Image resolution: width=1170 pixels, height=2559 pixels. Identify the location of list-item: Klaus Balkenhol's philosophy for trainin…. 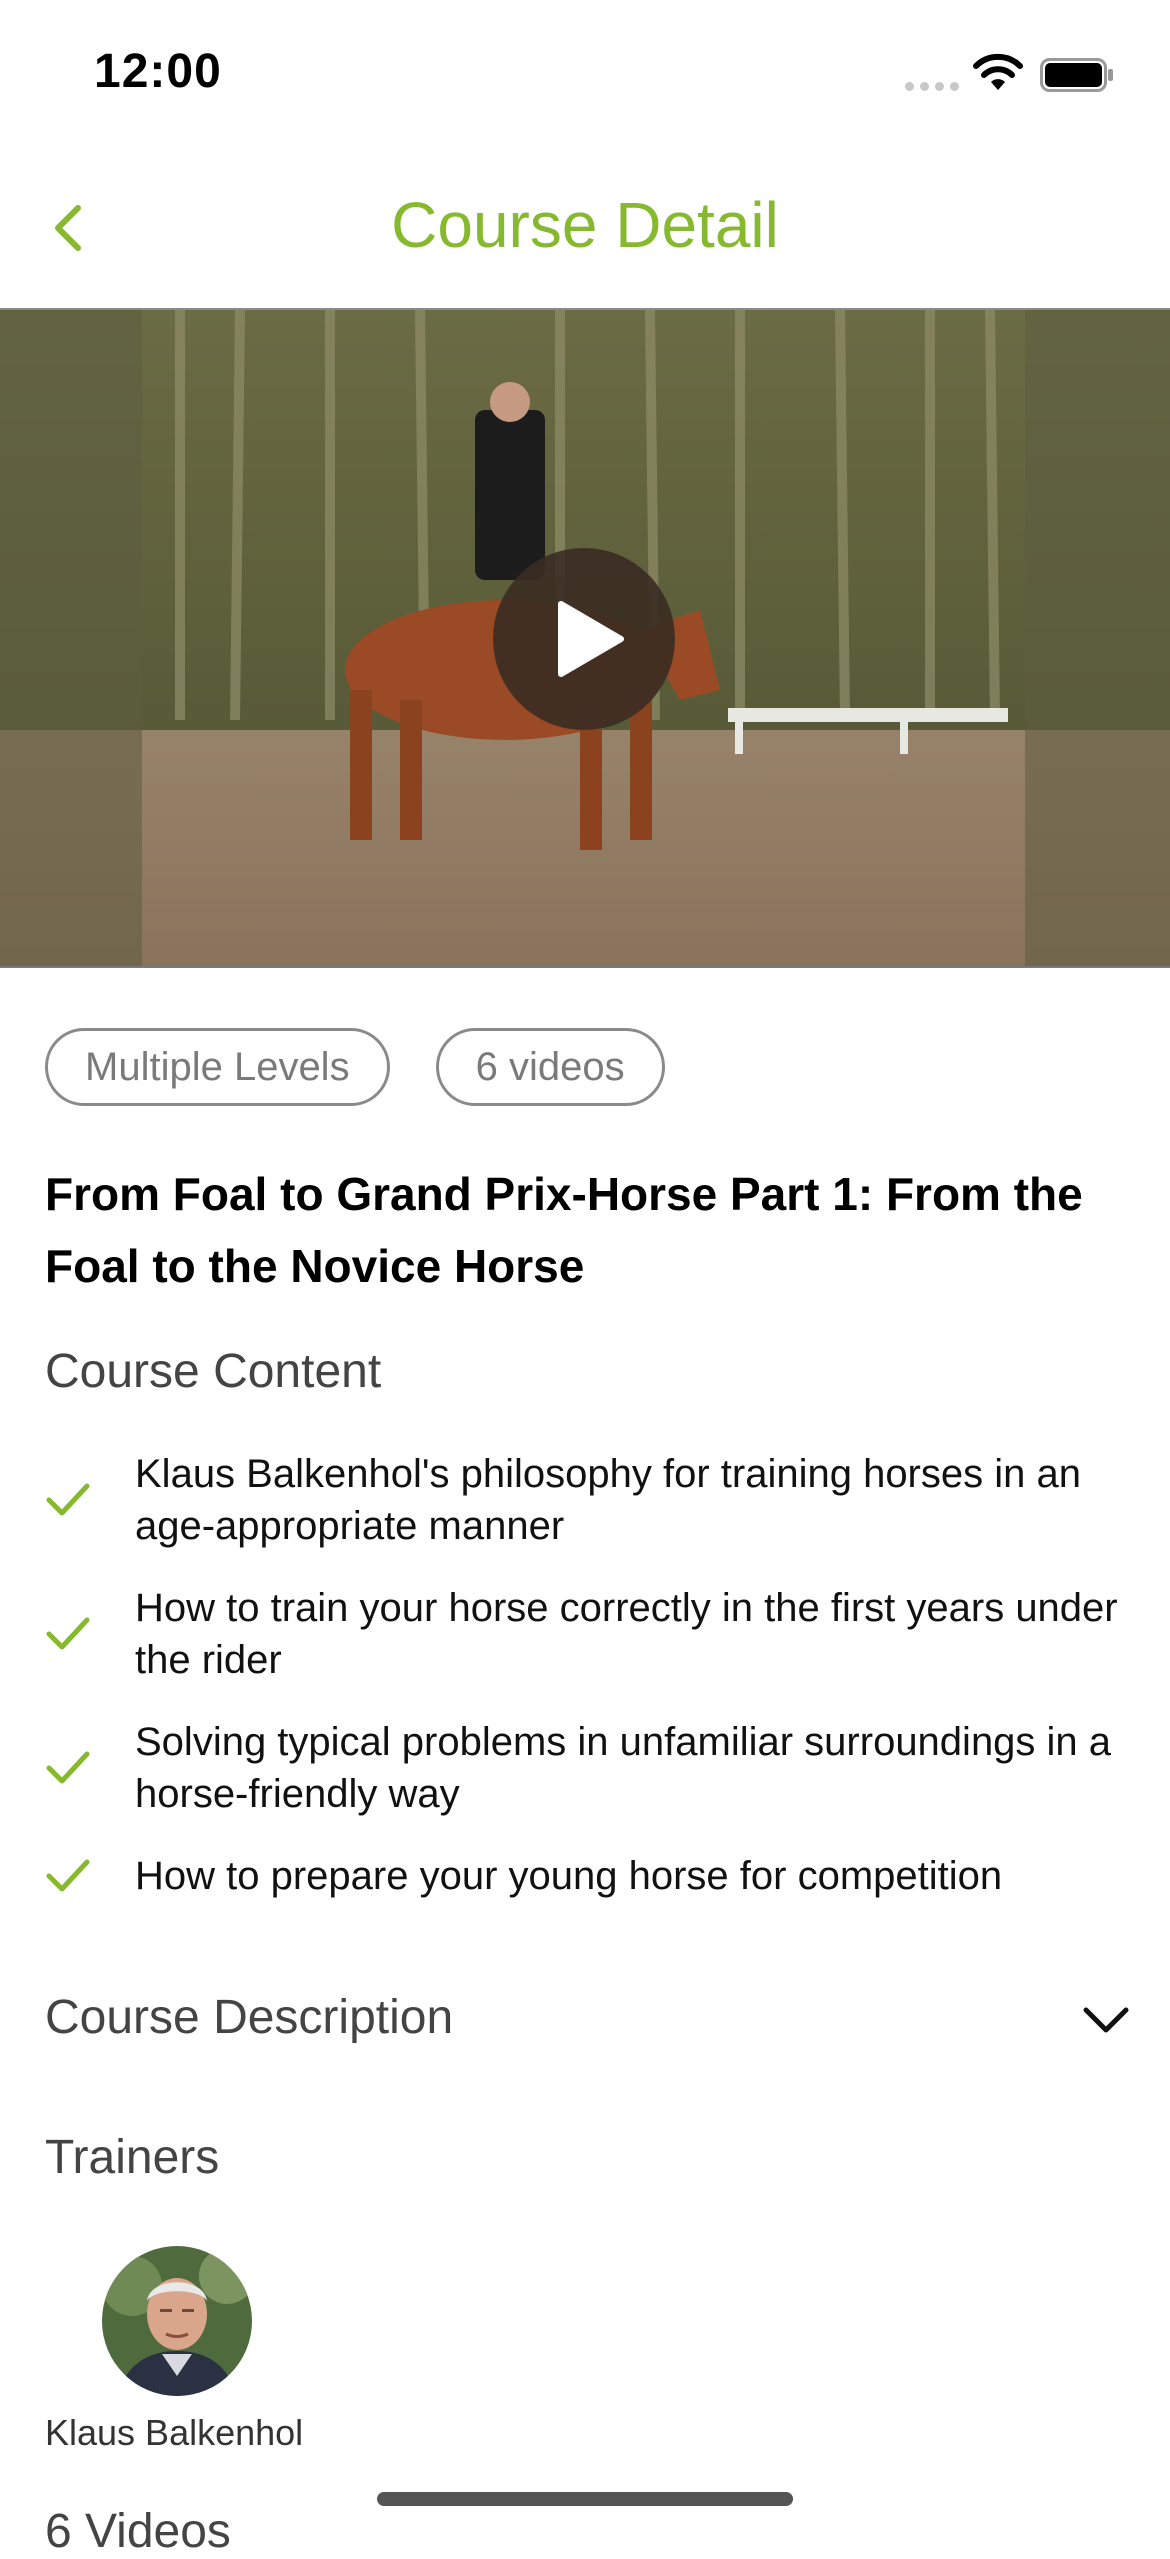
(590, 1500).